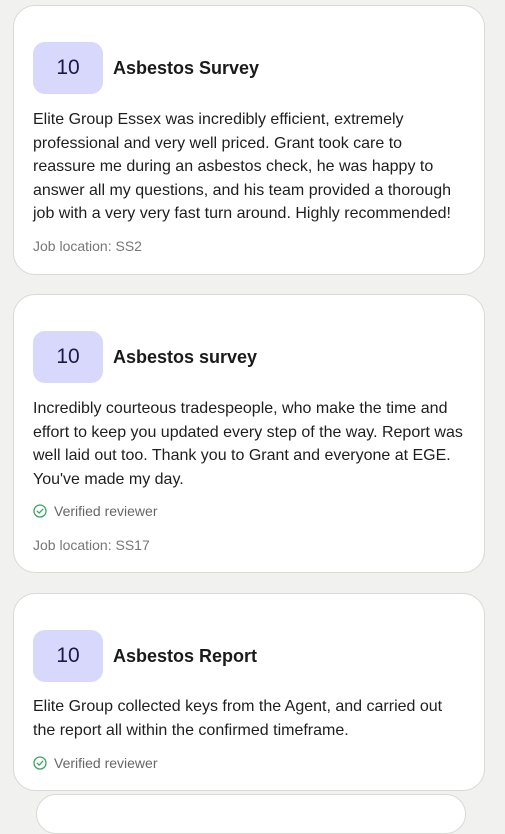  What do you see at coordinates (186, 67) in the screenshot?
I see `review-title: Asbestos Survey` at bounding box center [186, 67].